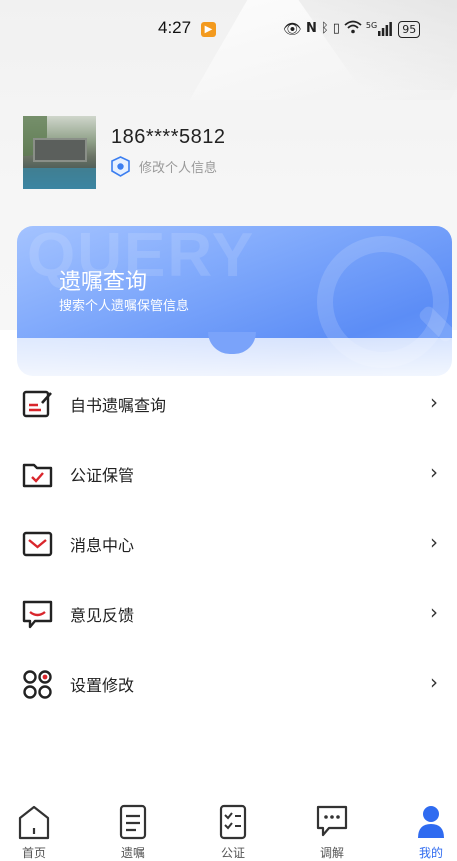 This screenshot has height=861, width=457. Describe the element at coordinates (38, 614) in the screenshot. I see `feedback-icon` at that location.